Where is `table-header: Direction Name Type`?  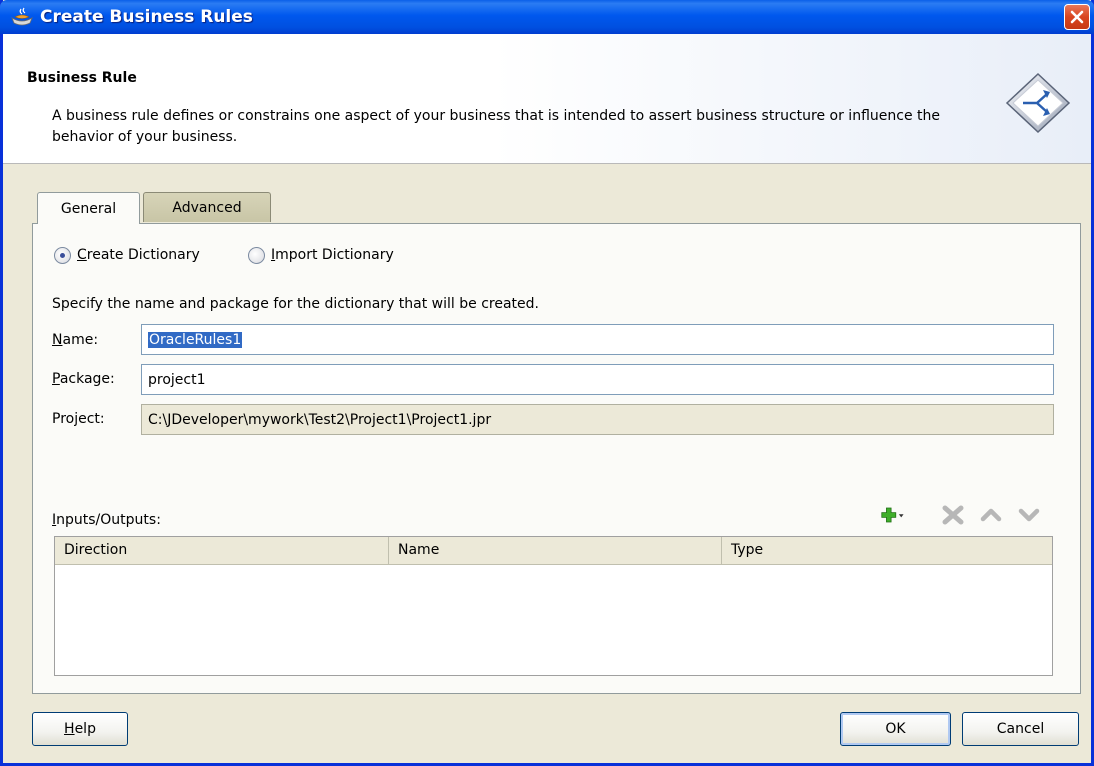
table-header: Direction Name Type is located at coordinates (553, 551).